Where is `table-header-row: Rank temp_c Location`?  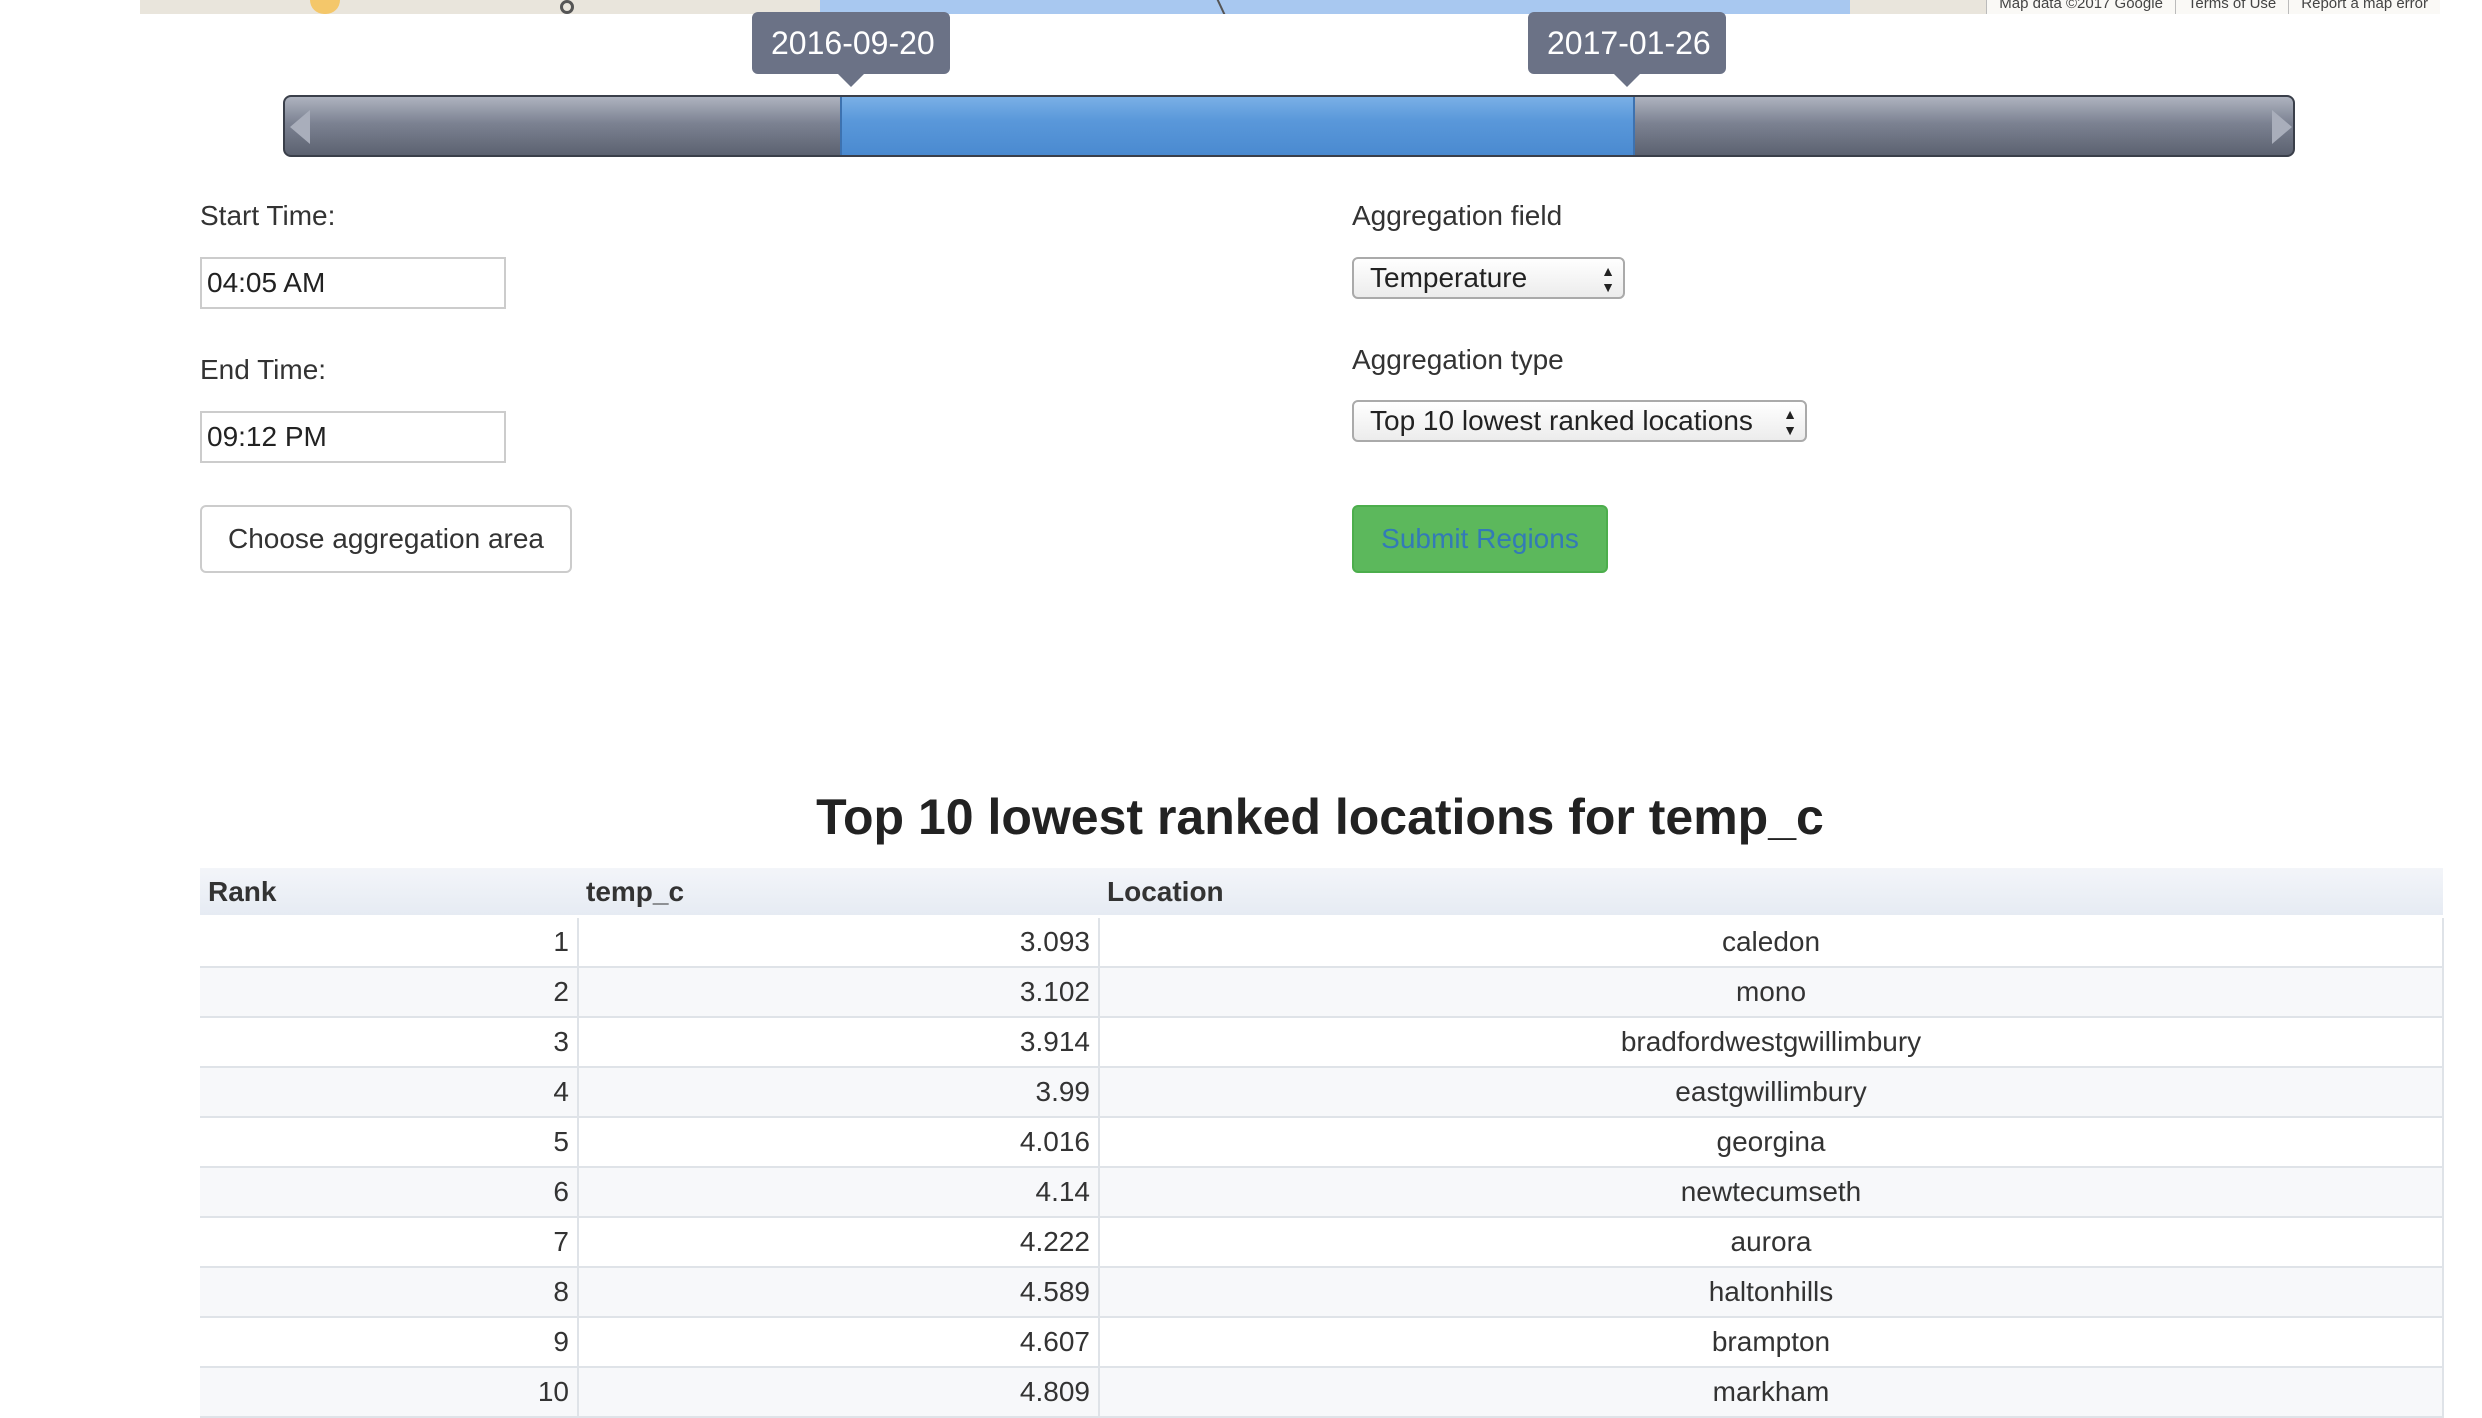 table-header-row: Rank temp_c Location is located at coordinates (1321, 893).